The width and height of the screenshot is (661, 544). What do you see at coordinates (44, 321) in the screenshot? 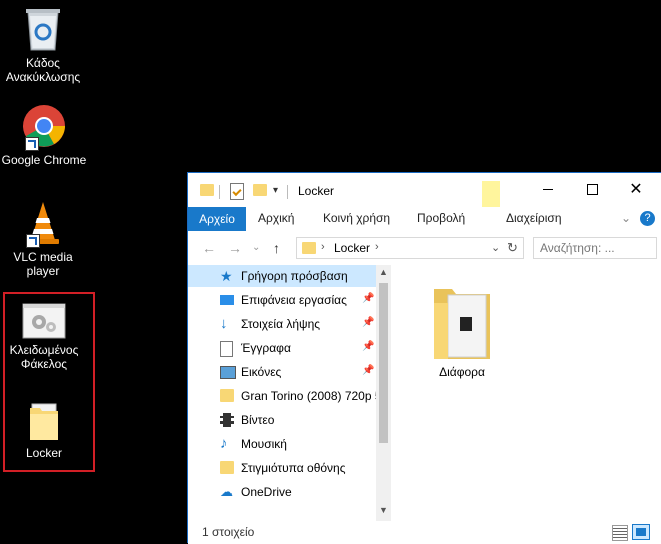
I see `gear-app-icon` at bounding box center [44, 321].